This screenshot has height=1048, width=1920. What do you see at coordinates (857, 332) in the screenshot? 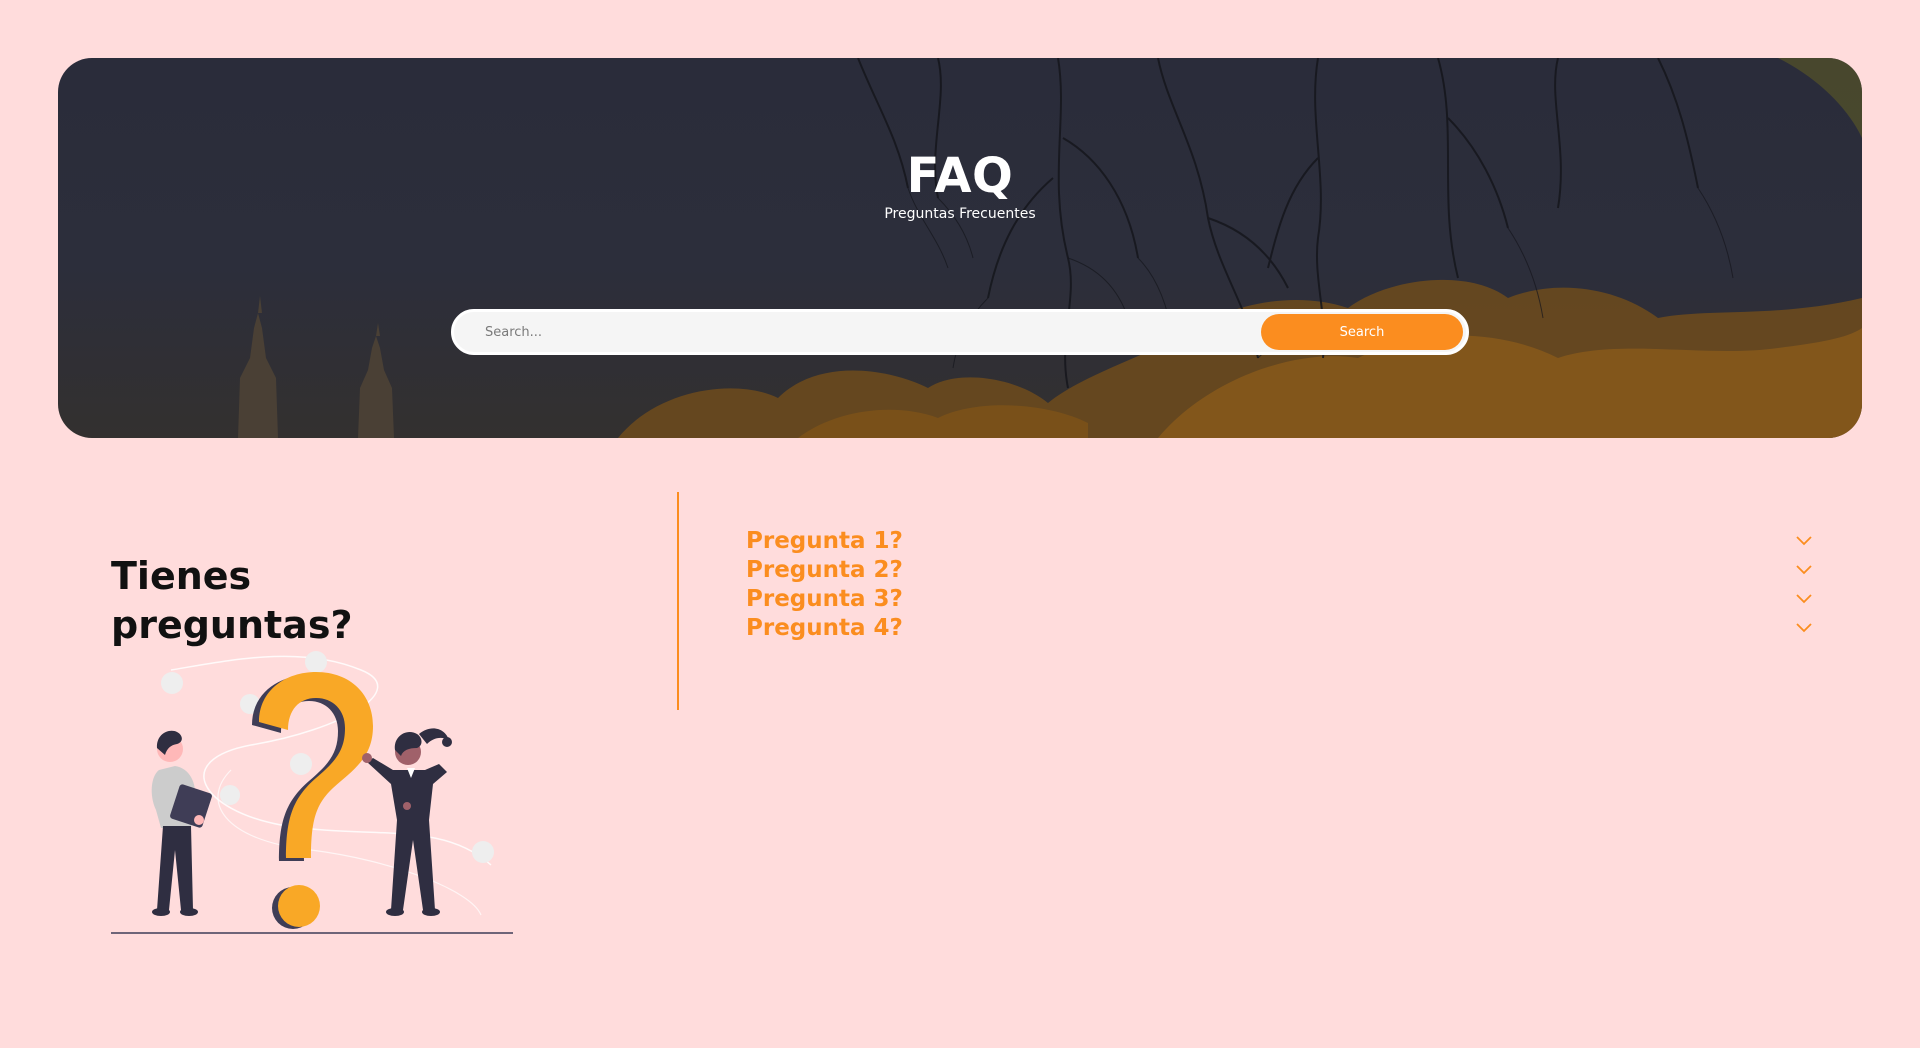
I see `search-input` at bounding box center [857, 332].